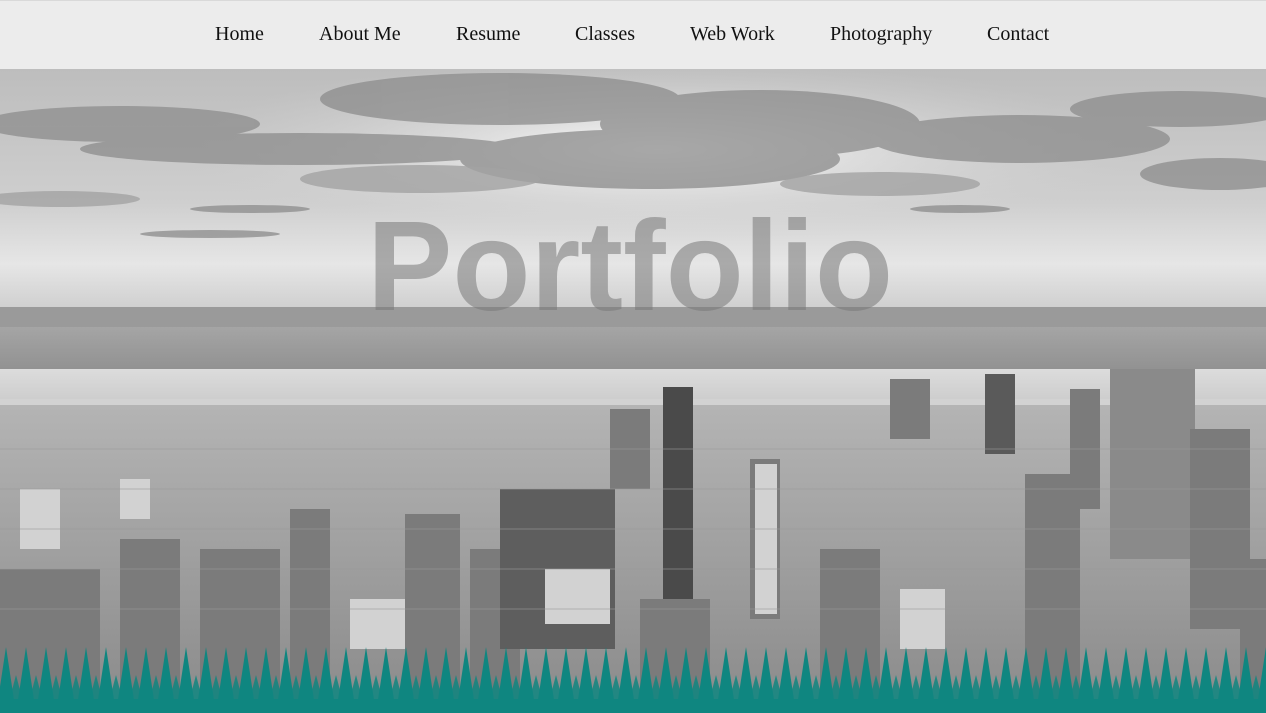  What do you see at coordinates (732, 34) in the screenshot?
I see `nav-link-web-work: Web Work` at bounding box center [732, 34].